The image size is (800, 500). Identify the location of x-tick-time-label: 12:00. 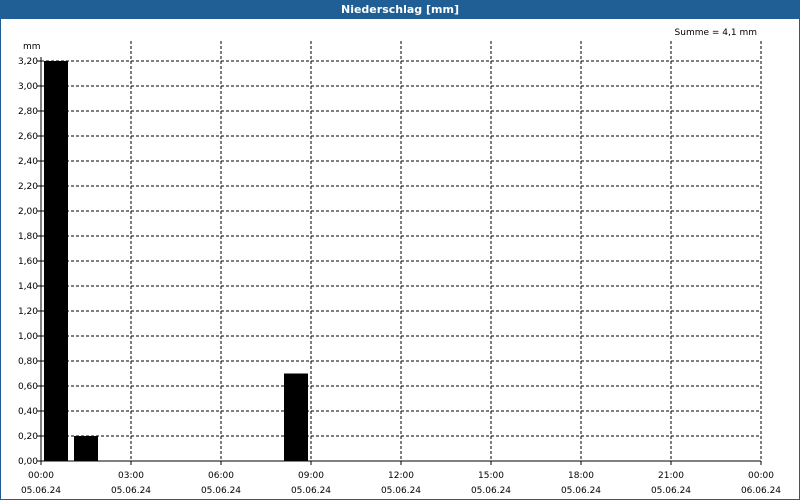
(401, 476).